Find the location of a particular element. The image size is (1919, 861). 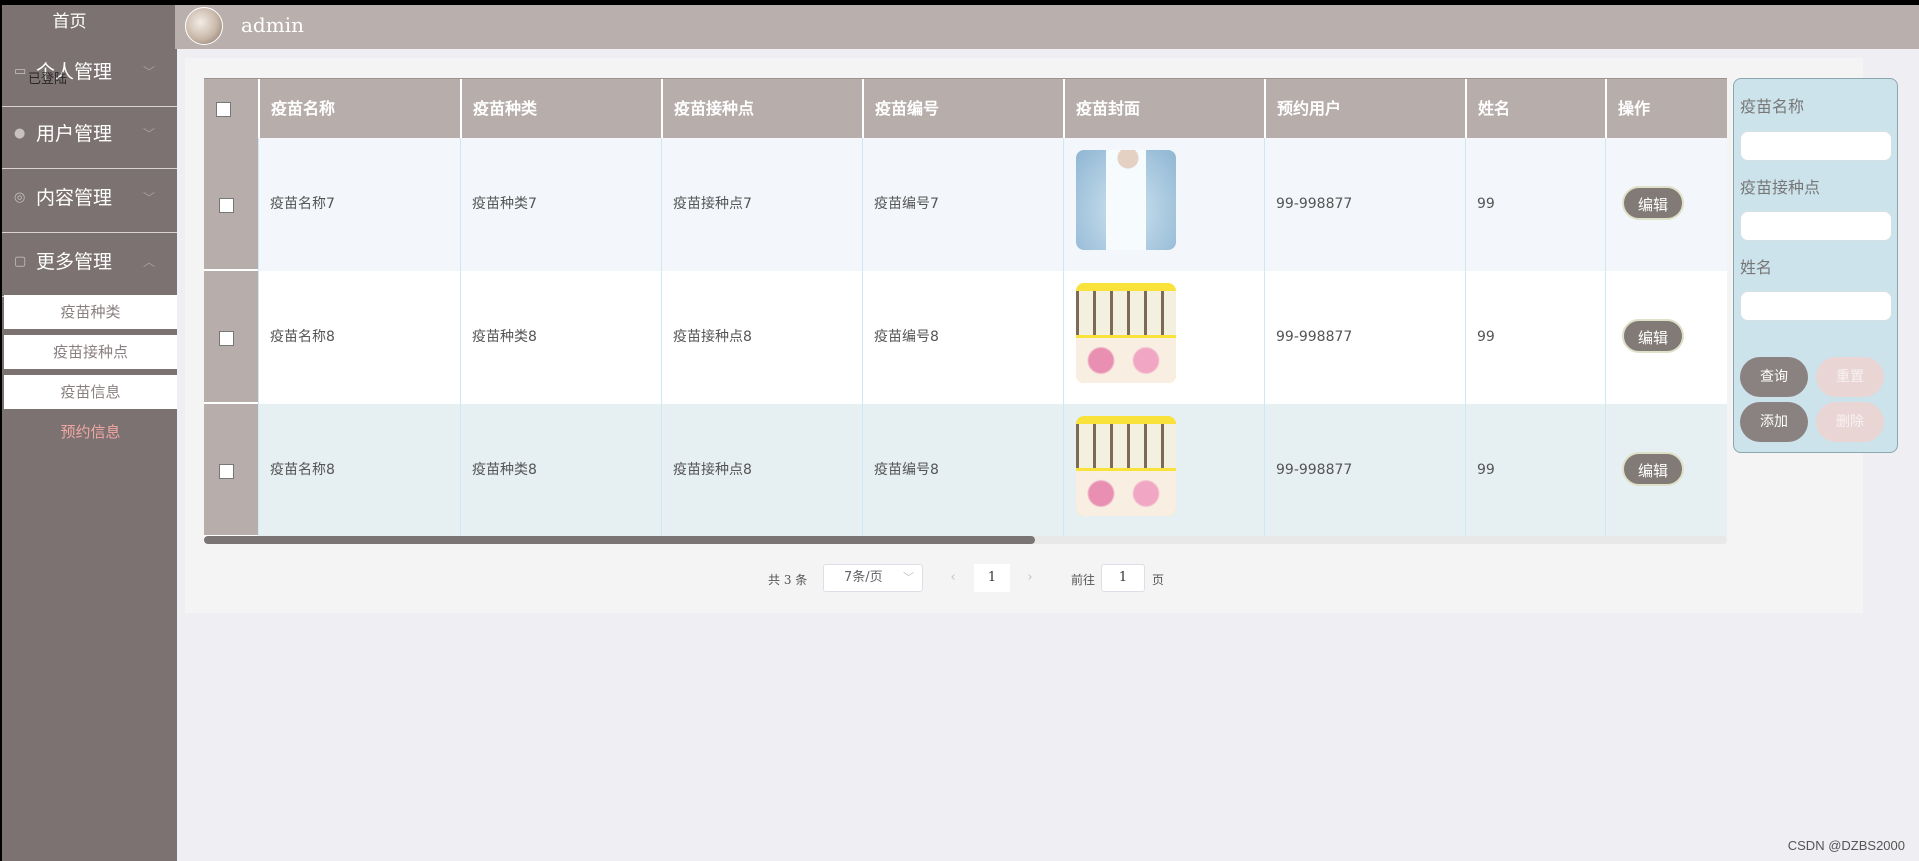

cell-vaccine-name: 疫苗名称7 is located at coordinates (359, 204).